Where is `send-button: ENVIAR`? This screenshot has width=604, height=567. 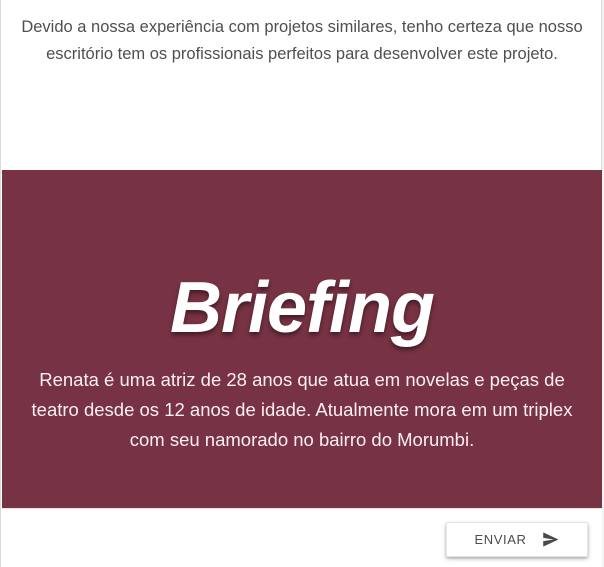 send-button: ENVIAR is located at coordinates (517, 539).